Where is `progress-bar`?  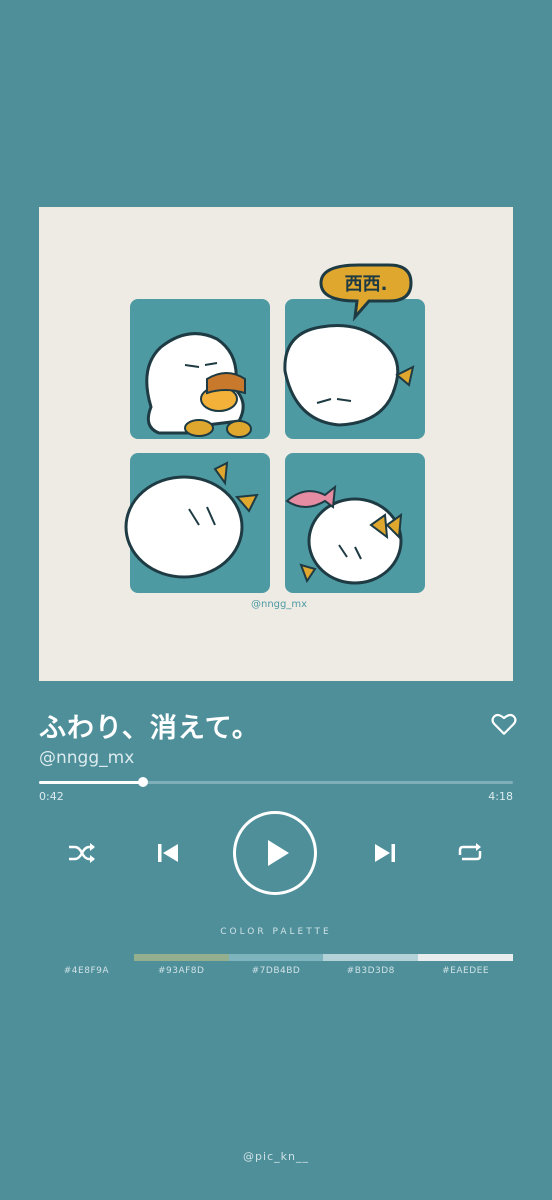
progress-bar is located at coordinates (276, 782).